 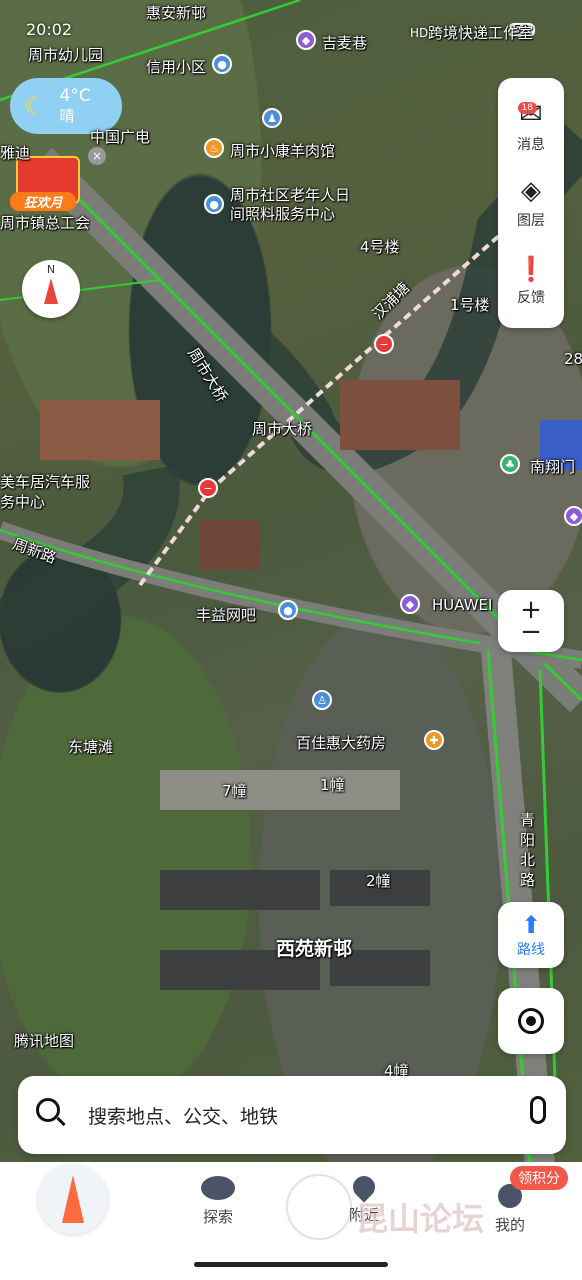 I want to click on right-tool-panel: ✉ 18 消息 ◈ 图层 ❗ 反馈, so click(x=531, y=203).